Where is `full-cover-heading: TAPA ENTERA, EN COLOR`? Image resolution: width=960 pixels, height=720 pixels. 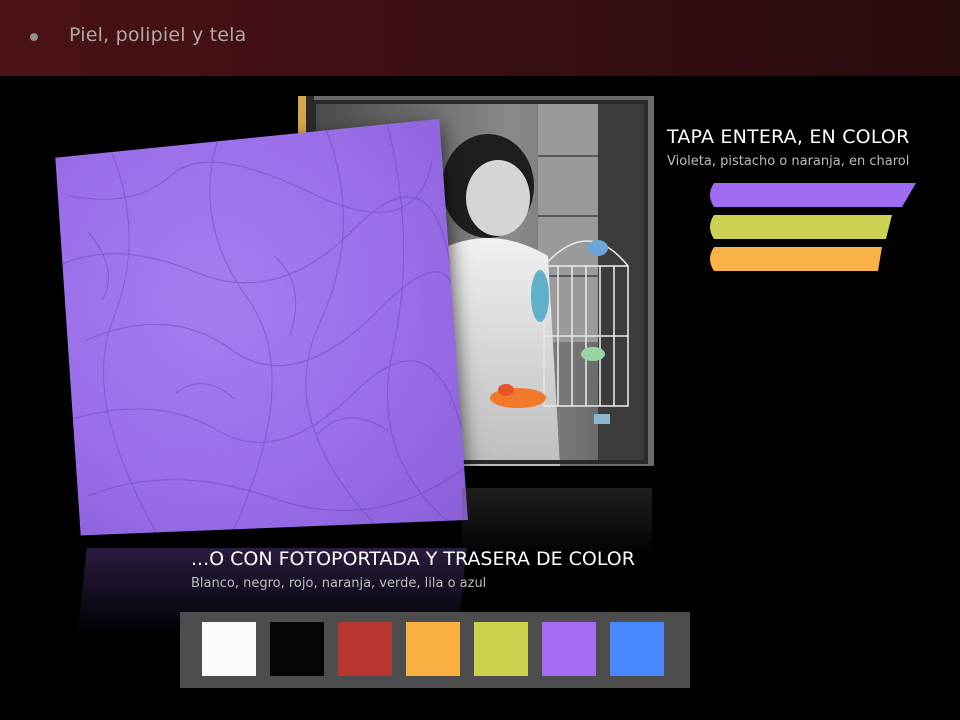
full-cover-heading: TAPA ENTERA, EN COLOR is located at coordinates (788, 137).